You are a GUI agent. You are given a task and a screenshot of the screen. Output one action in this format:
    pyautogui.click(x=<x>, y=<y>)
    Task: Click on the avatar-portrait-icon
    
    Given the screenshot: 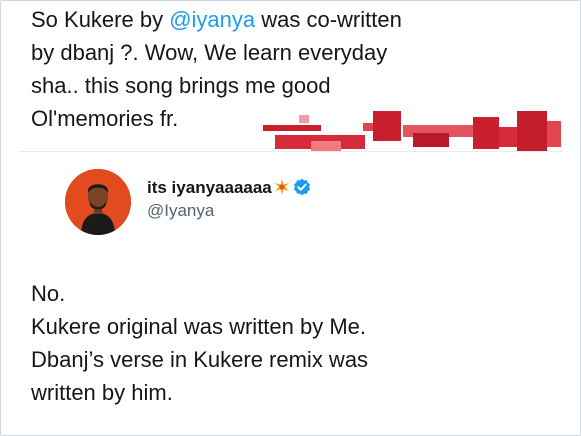 What is the action you would take?
    pyautogui.click(x=98, y=202)
    